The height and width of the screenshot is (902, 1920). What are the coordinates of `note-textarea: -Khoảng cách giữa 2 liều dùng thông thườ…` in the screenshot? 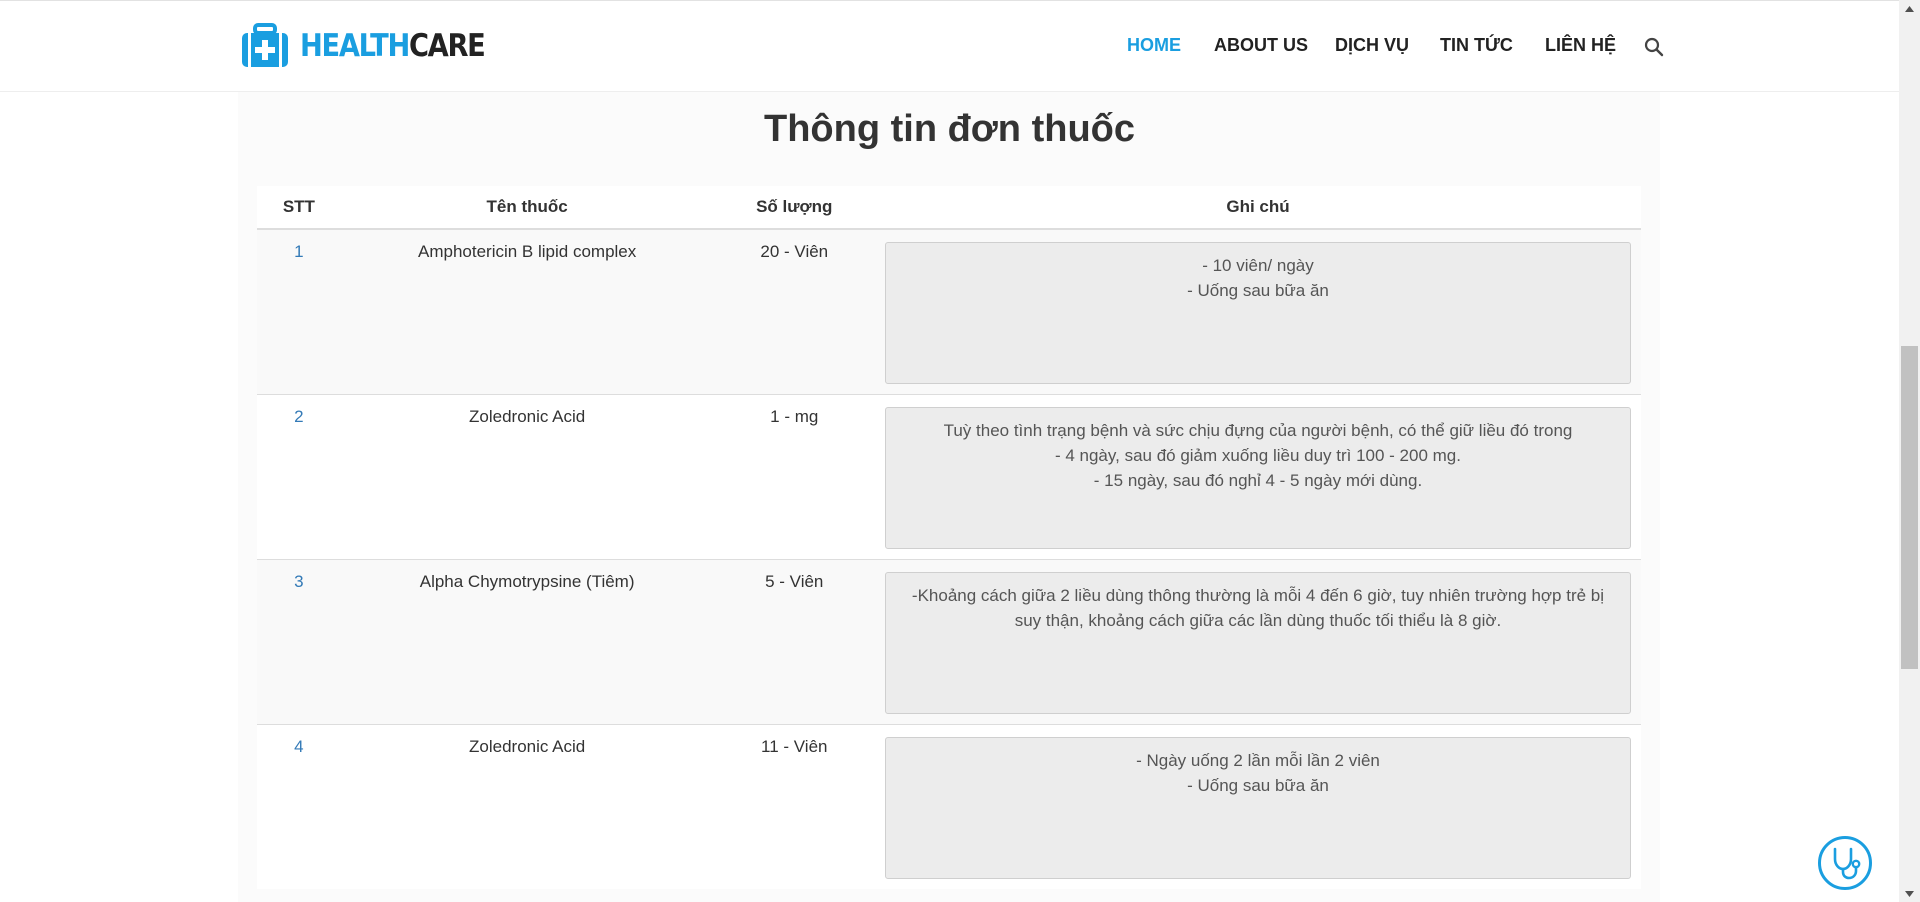 It's located at (1257, 643).